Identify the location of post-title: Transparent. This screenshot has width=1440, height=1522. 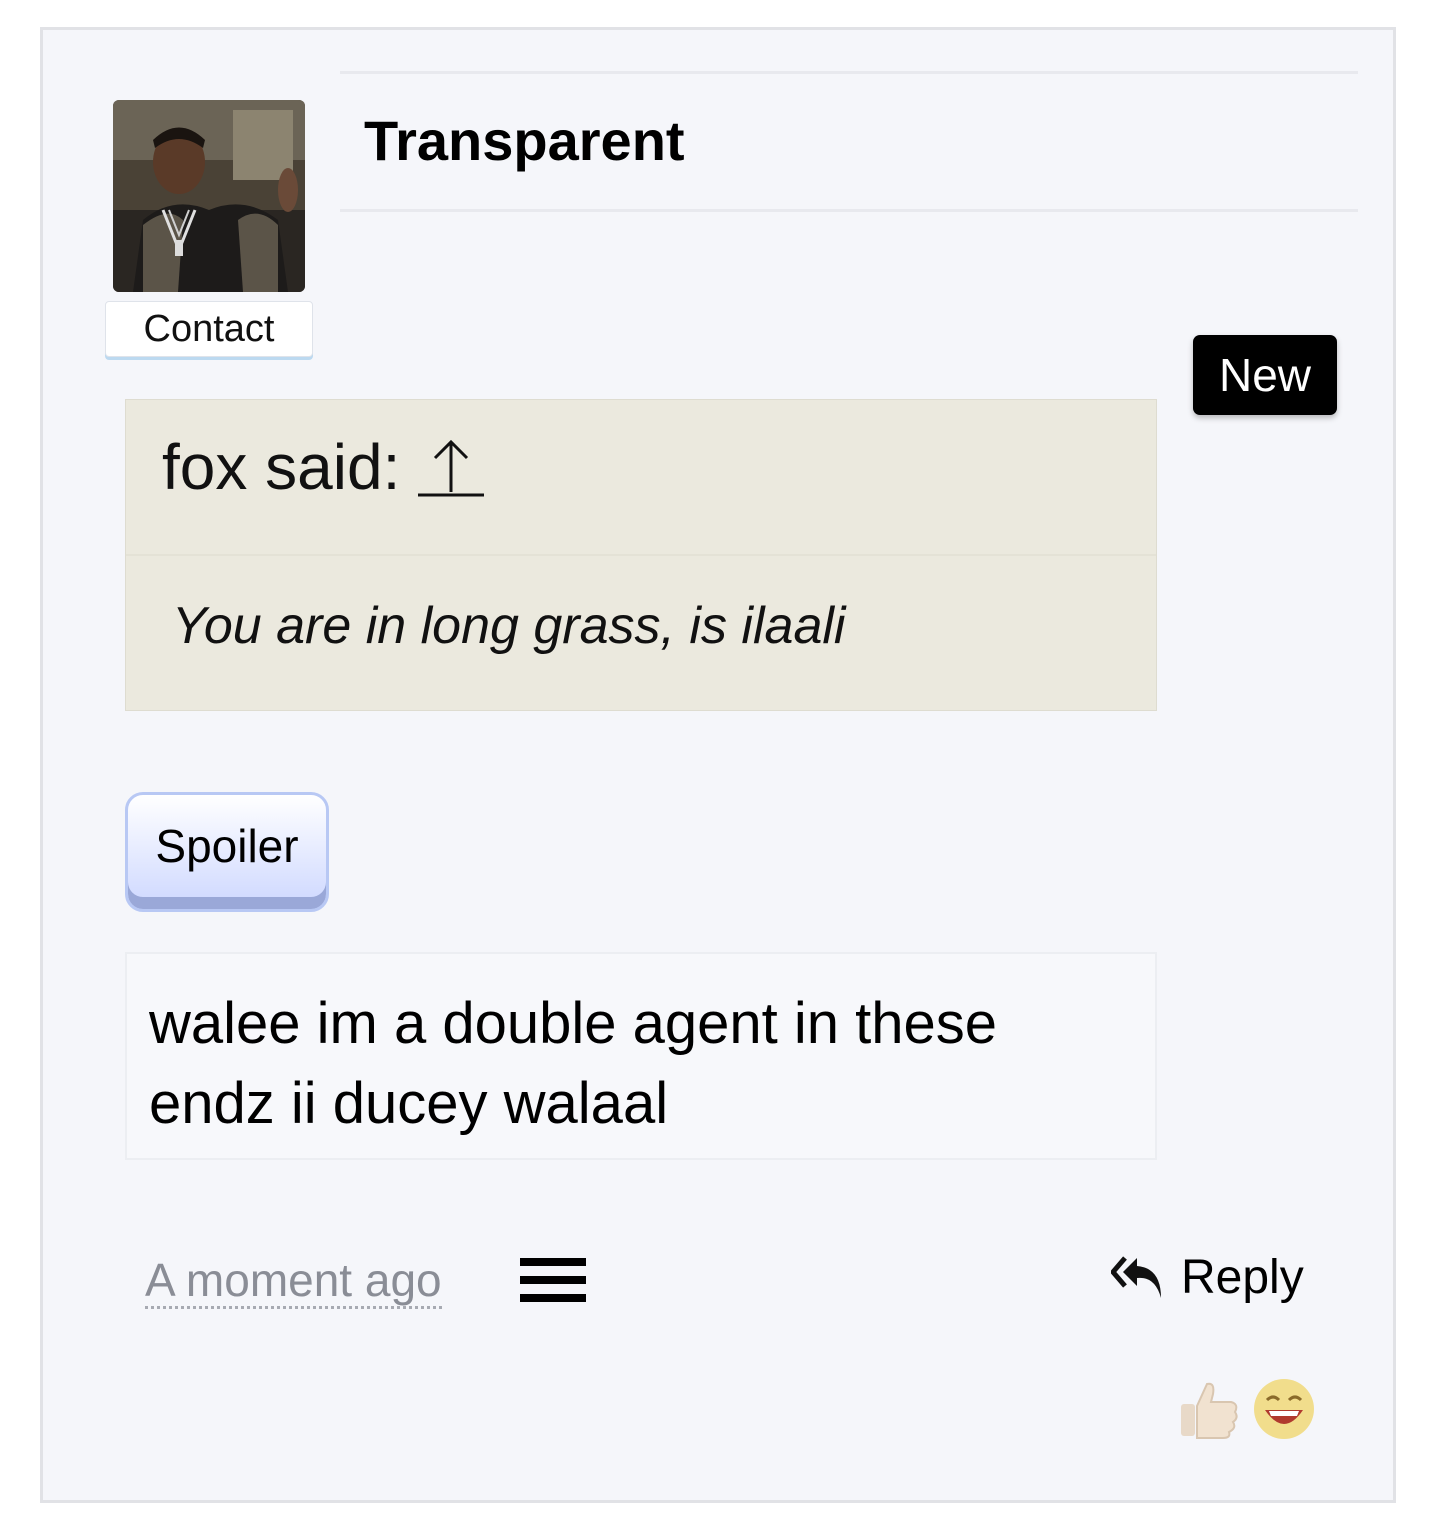
(524, 140).